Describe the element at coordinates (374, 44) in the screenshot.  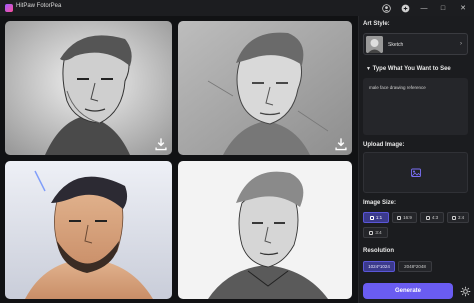
I see `style-thumbnail` at that location.